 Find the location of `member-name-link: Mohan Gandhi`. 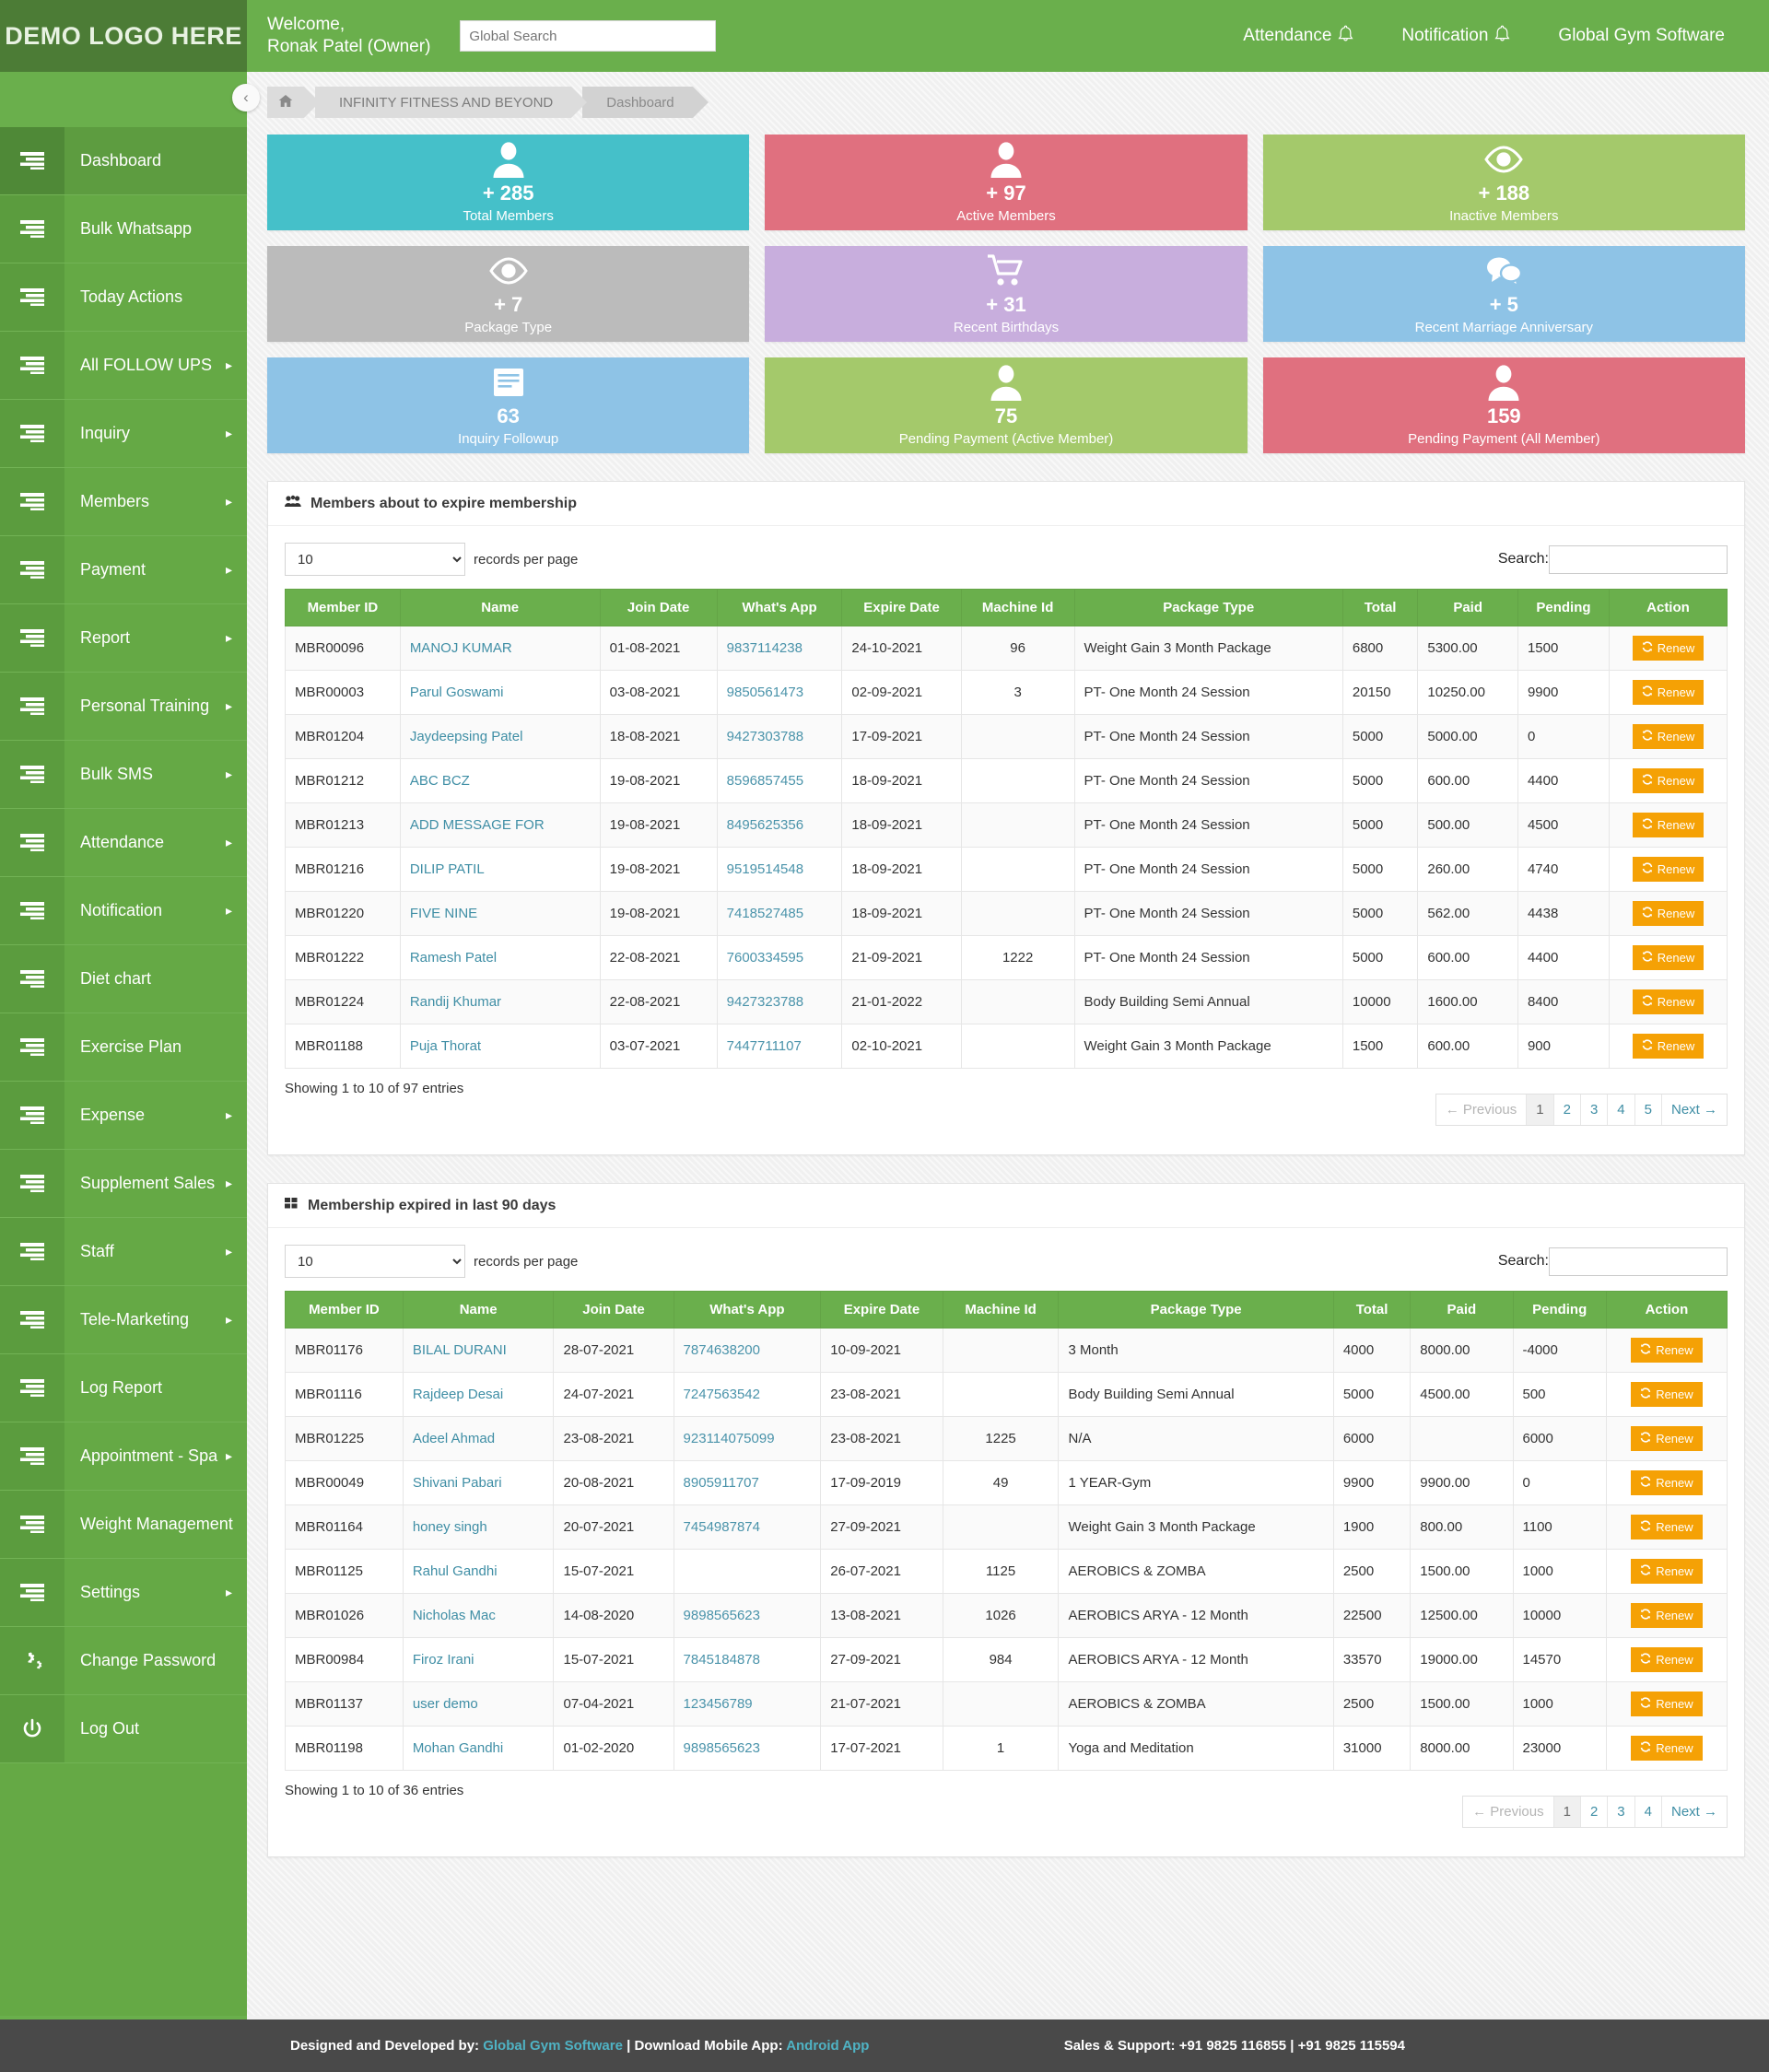

member-name-link: Mohan Gandhi is located at coordinates (458, 1748).